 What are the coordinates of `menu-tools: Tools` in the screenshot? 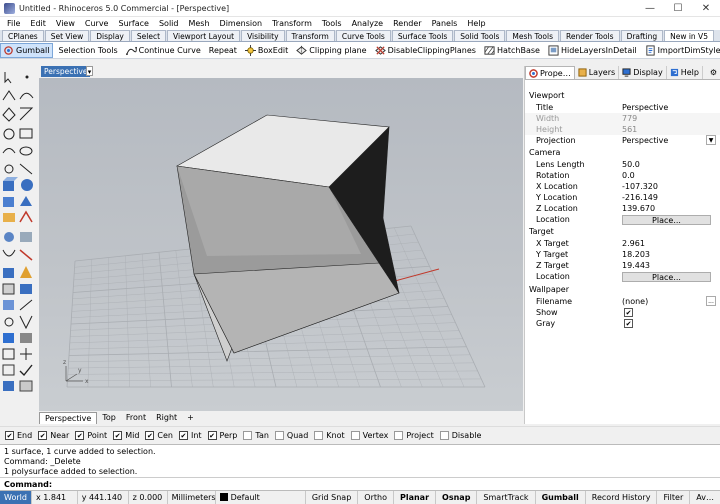 It's located at (332, 23).